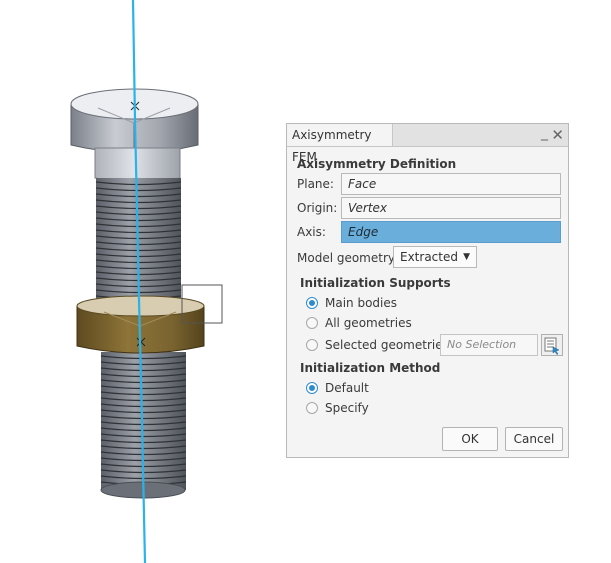 Image resolution: width=611 pixels, height=563 pixels. What do you see at coordinates (389, 345) in the screenshot?
I see `selected-geometries-label: Selected geometries:` at bounding box center [389, 345].